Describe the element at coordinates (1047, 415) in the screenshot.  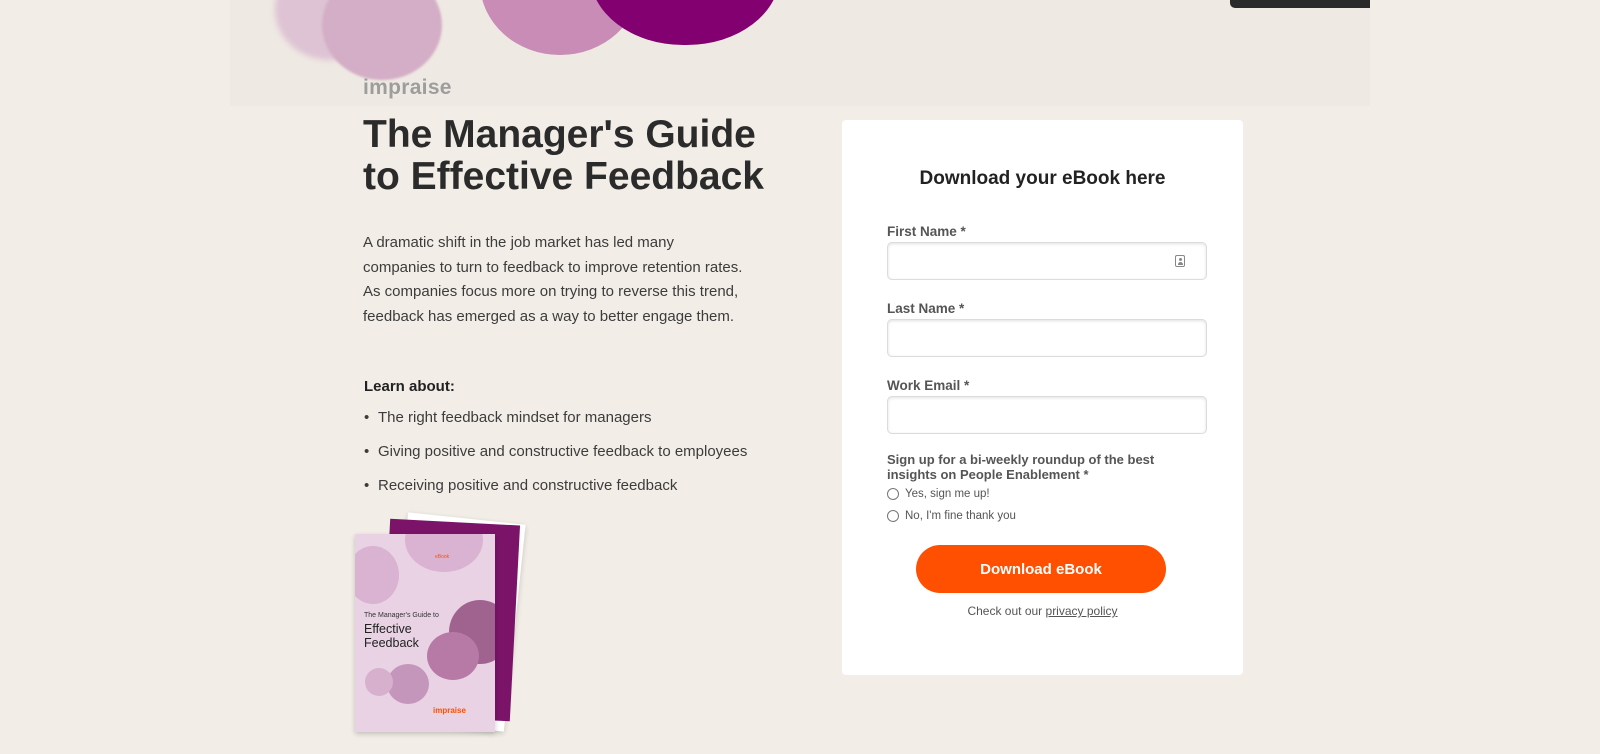
I see `work-email-input` at that location.